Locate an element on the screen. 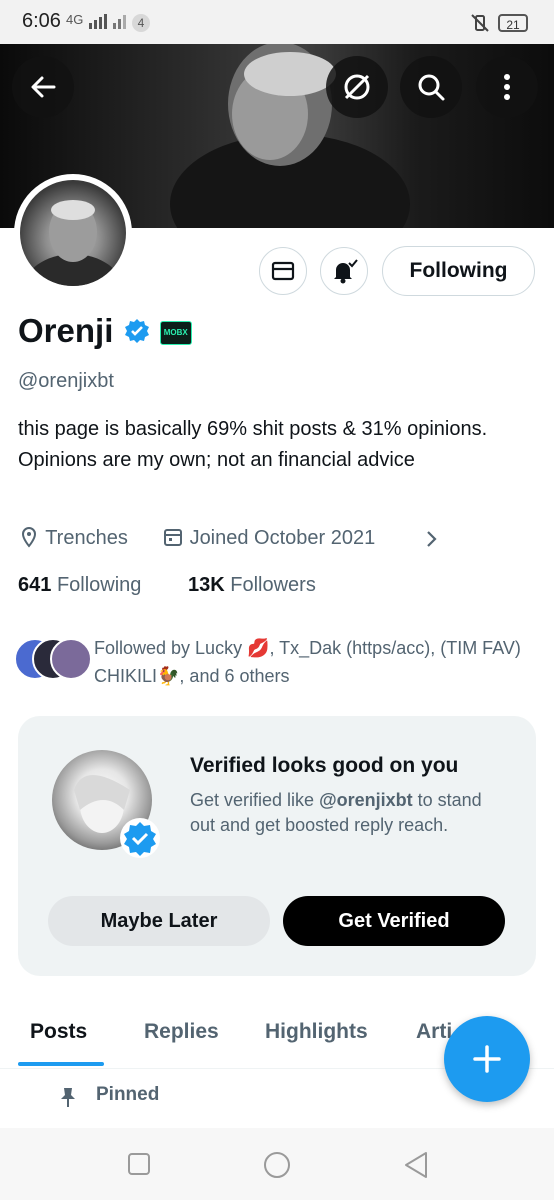 This screenshot has width=554, height=1200. back-button is located at coordinates (43, 87).